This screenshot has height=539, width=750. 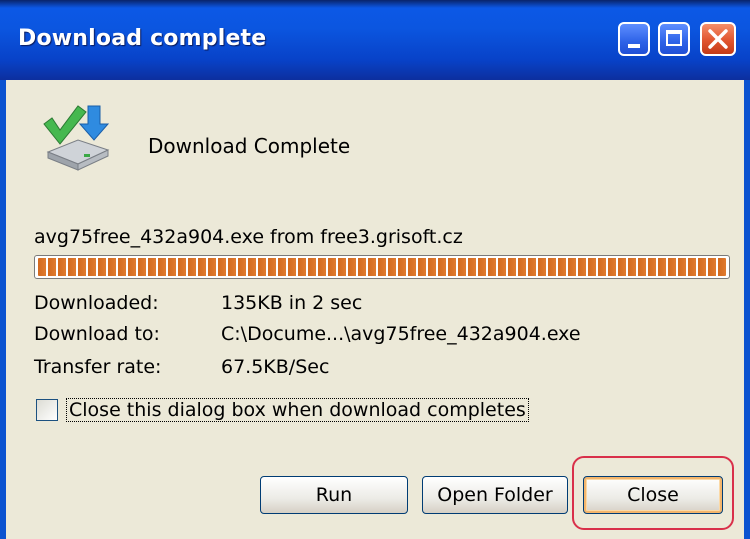 What do you see at coordinates (334, 495) in the screenshot?
I see `run-button: Run` at bounding box center [334, 495].